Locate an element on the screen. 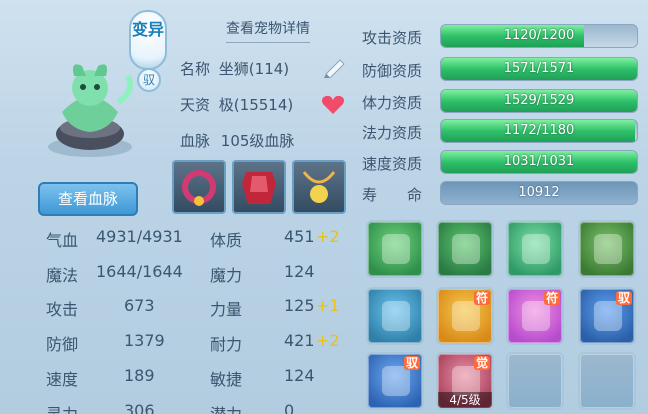  skill-level: 4/5级 is located at coordinates (465, 400).